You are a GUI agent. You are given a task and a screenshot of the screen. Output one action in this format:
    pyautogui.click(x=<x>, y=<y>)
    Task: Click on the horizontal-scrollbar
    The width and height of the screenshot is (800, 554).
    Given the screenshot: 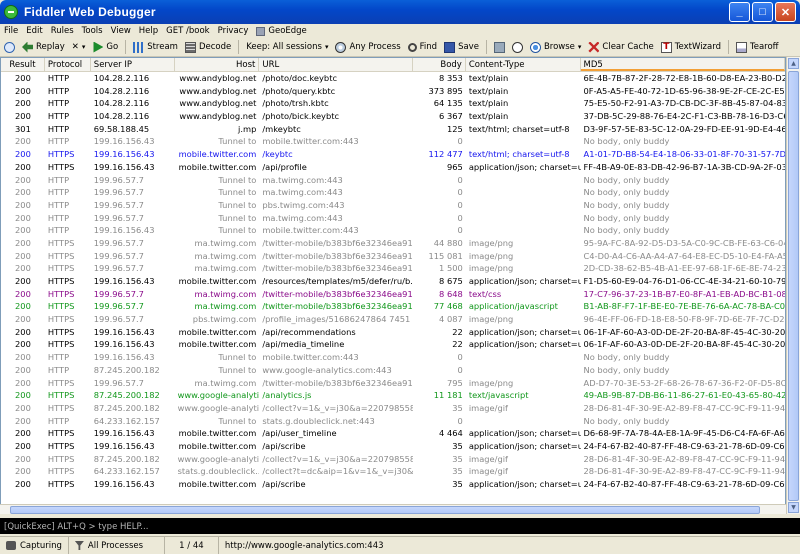 What is the action you would take?
    pyautogui.click(x=393, y=509)
    